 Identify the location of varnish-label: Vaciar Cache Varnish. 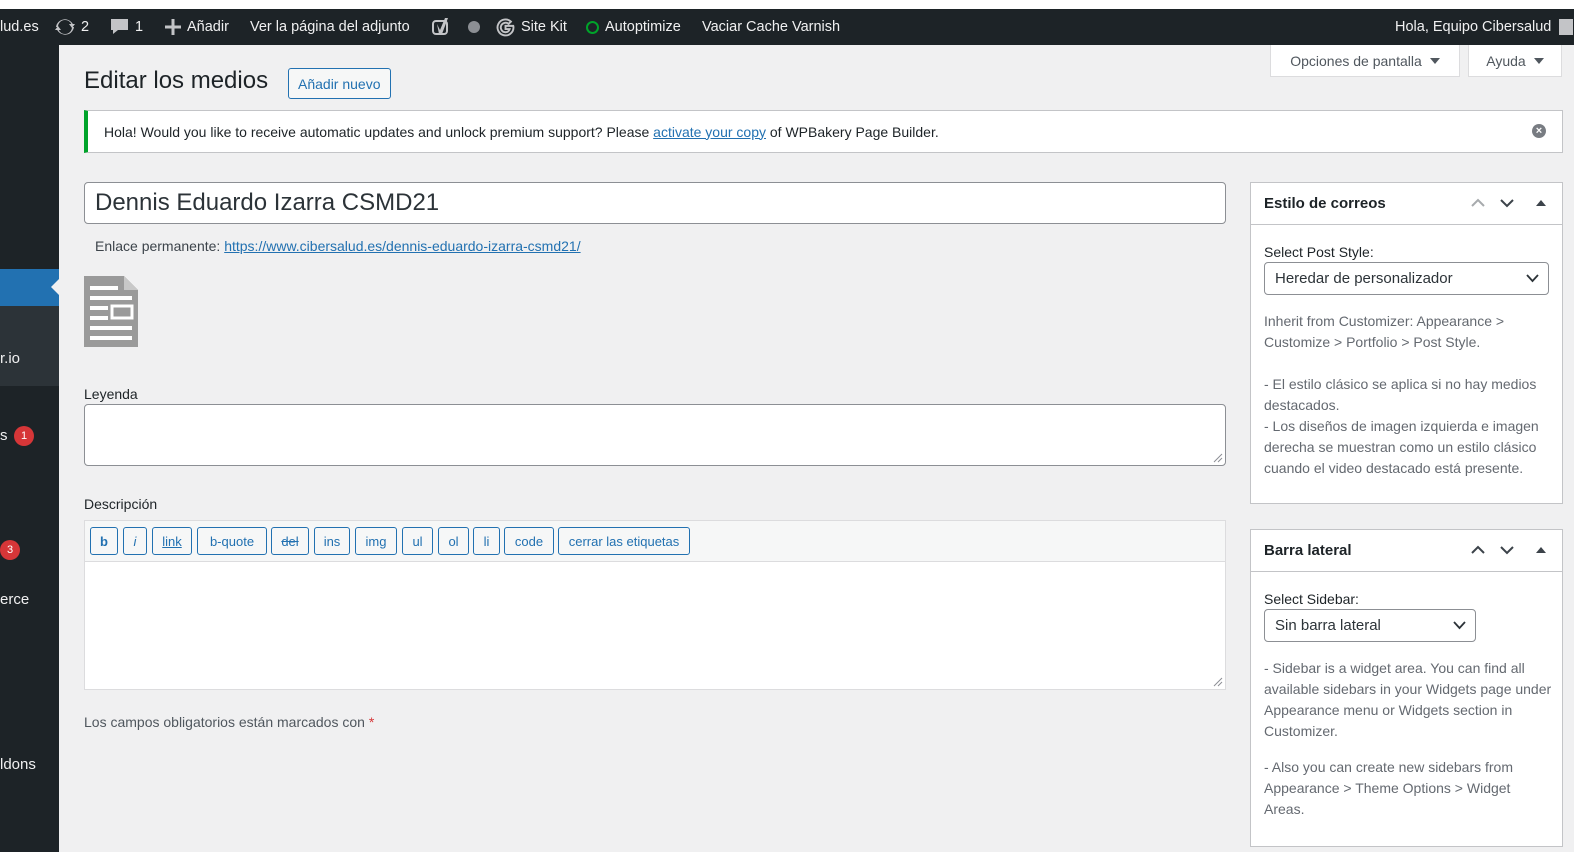
(771, 27).